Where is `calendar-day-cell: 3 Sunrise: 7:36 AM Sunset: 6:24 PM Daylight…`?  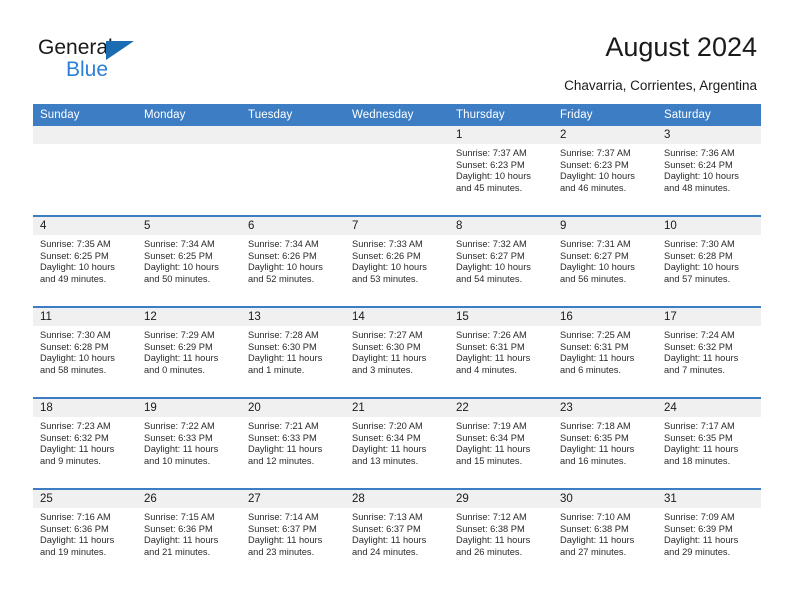
calendar-day-cell: 3 Sunrise: 7:36 AM Sunset: 6:24 PM Daylight… is located at coordinates (709, 171).